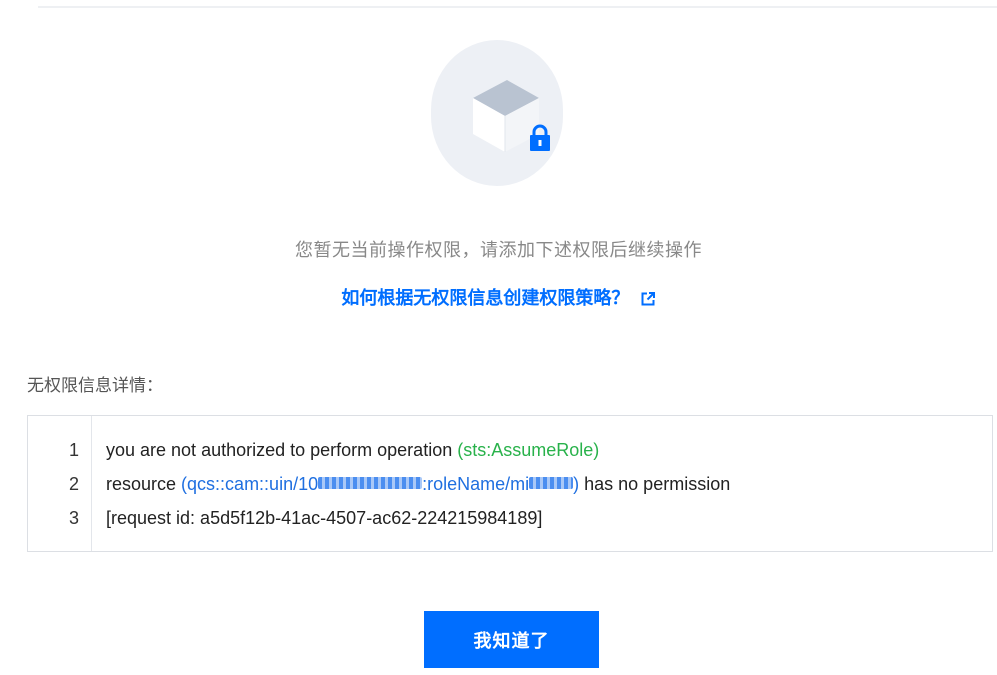 The image size is (997, 675). Describe the element at coordinates (250, 484) in the screenshot. I see `resource-start: (qcs::cam::uin/10` at that location.